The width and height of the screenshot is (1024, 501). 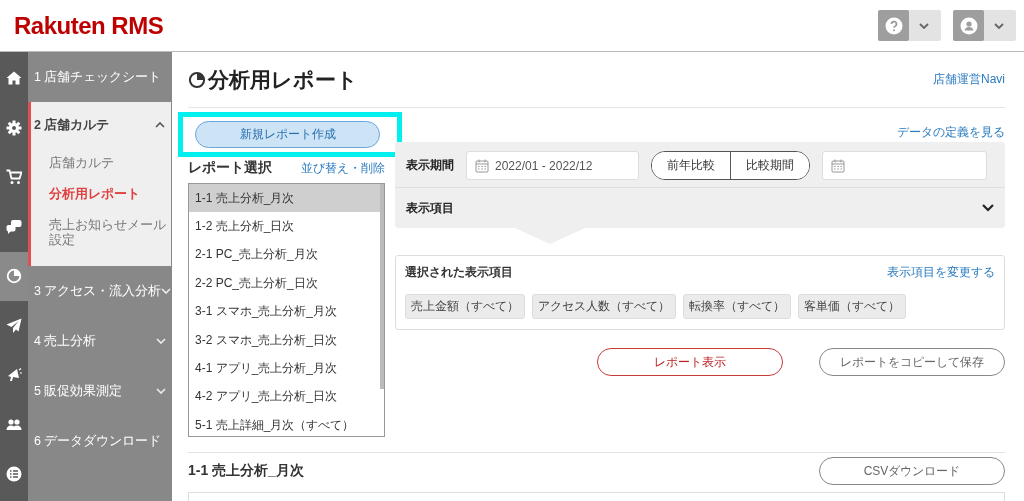 What do you see at coordinates (984, 25) in the screenshot?
I see `account-button` at bounding box center [984, 25].